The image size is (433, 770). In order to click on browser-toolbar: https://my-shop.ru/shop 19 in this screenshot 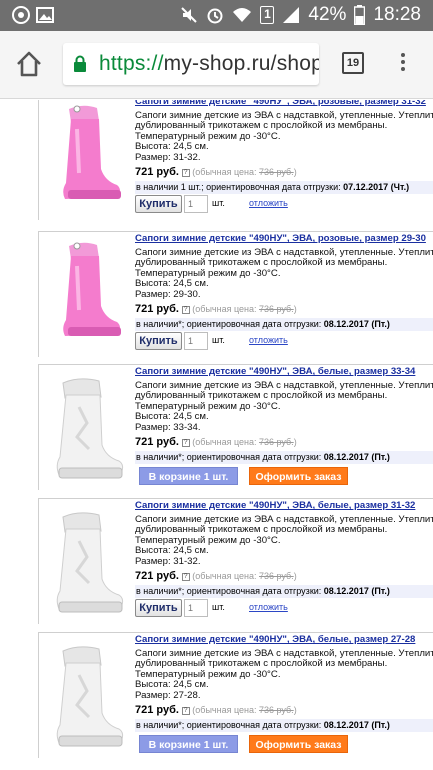, I will do `click(216, 65)`.